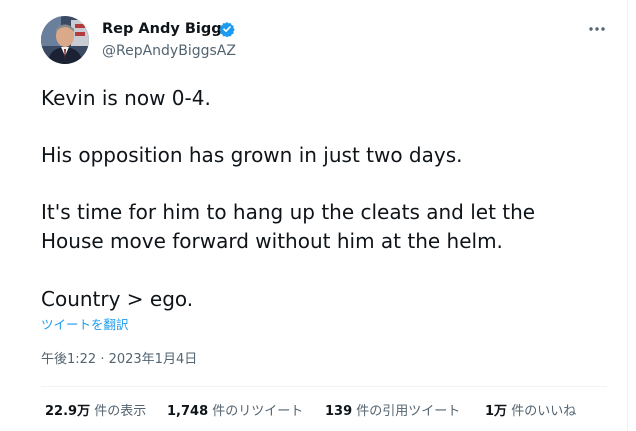 The width and height of the screenshot is (636, 431). I want to click on stat-likes-label: 件のいいね, so click(544, 411).